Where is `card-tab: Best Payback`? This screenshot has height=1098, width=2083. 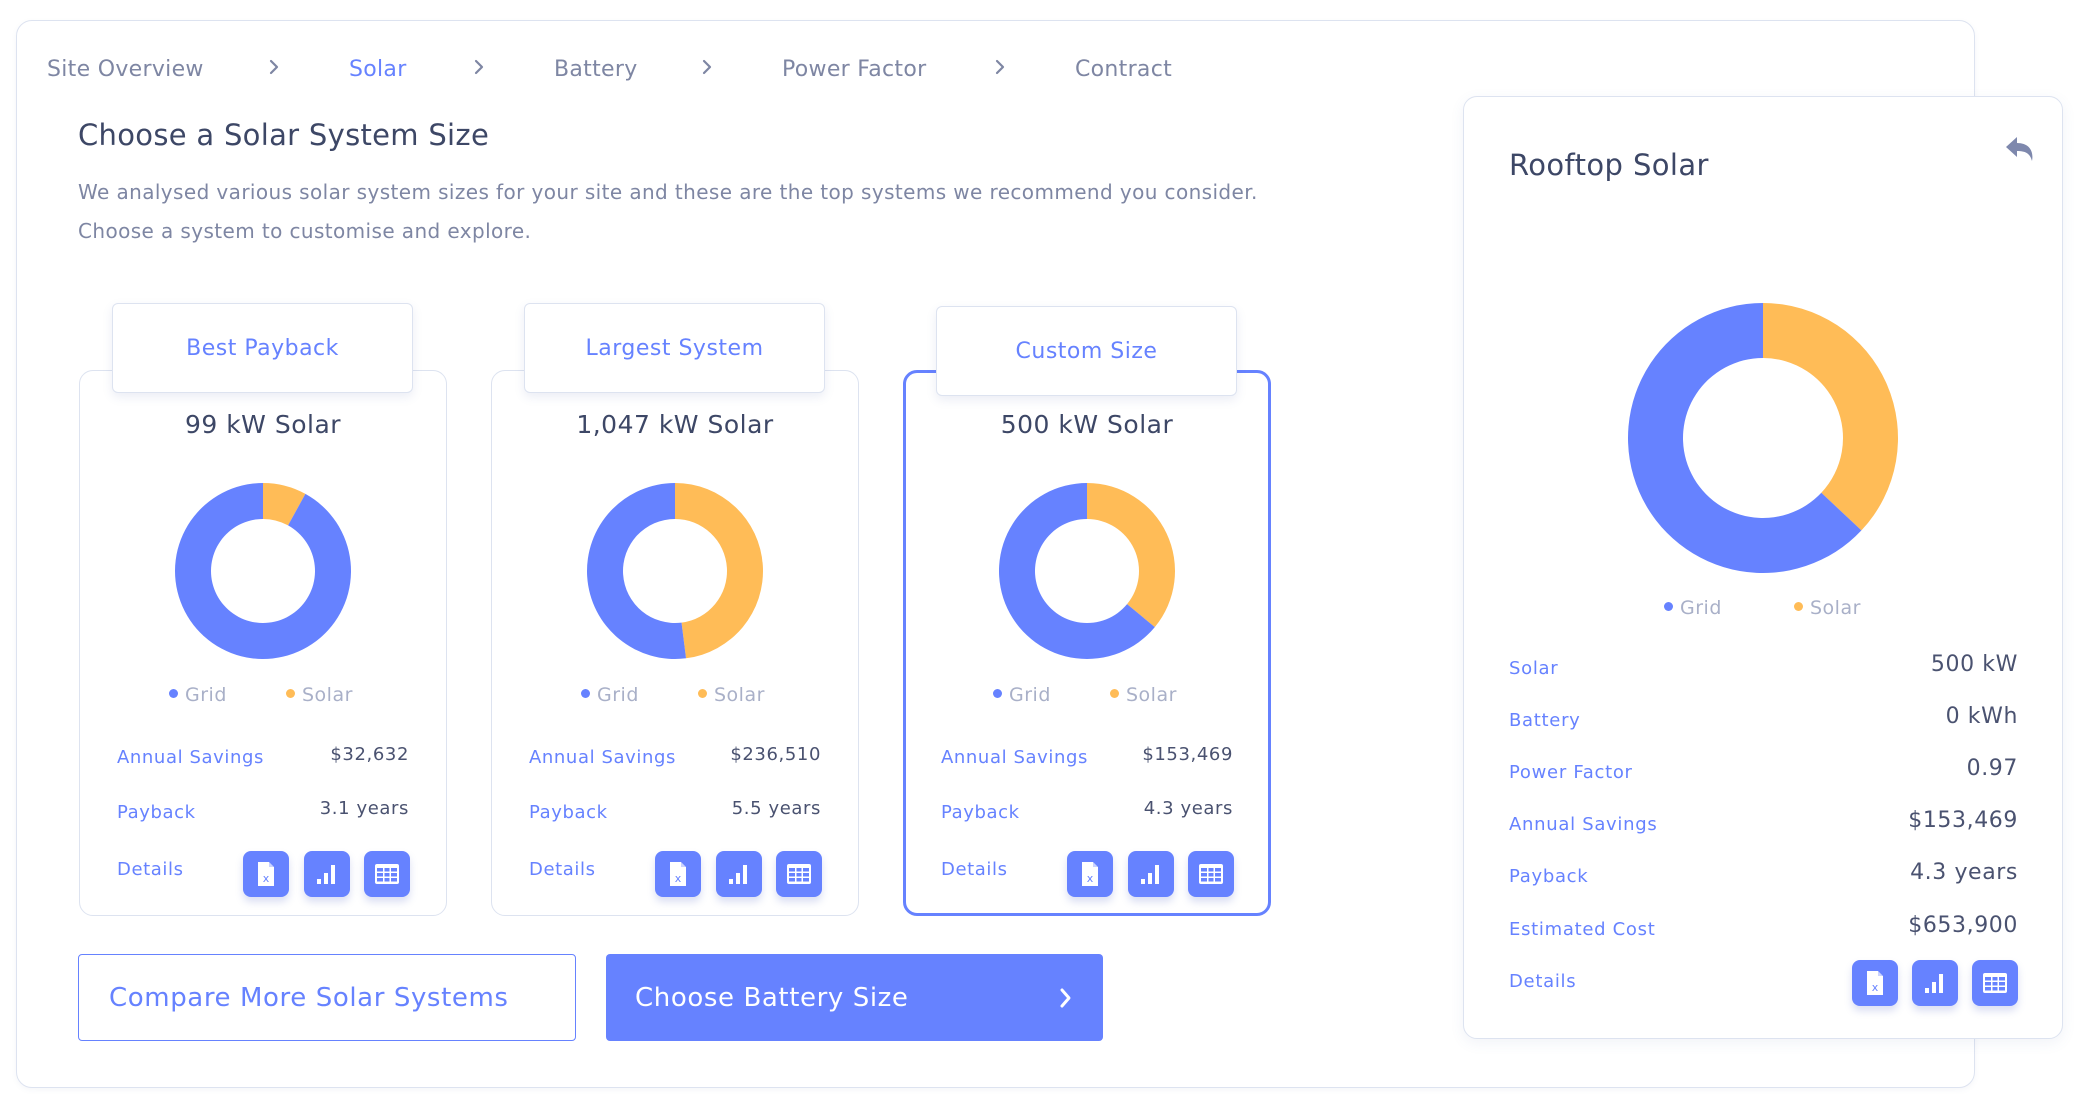
card-tab: Best Payback is located at coordinates (262, 348).